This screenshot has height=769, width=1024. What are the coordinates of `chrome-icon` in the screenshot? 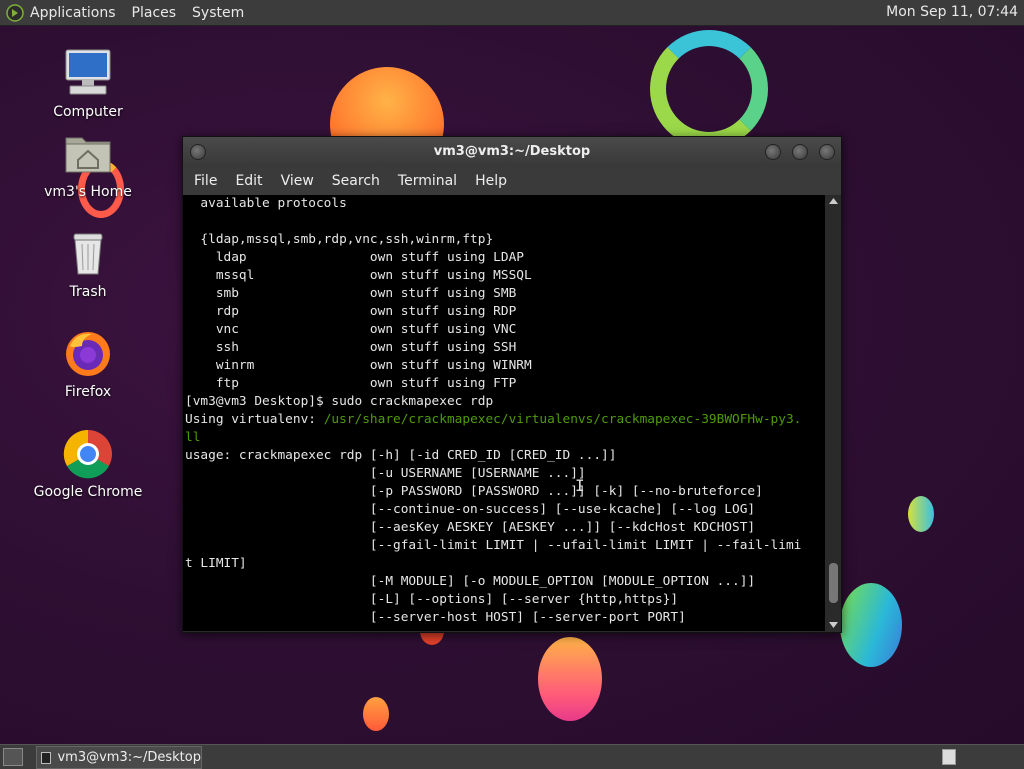 It's located at (88, 454).